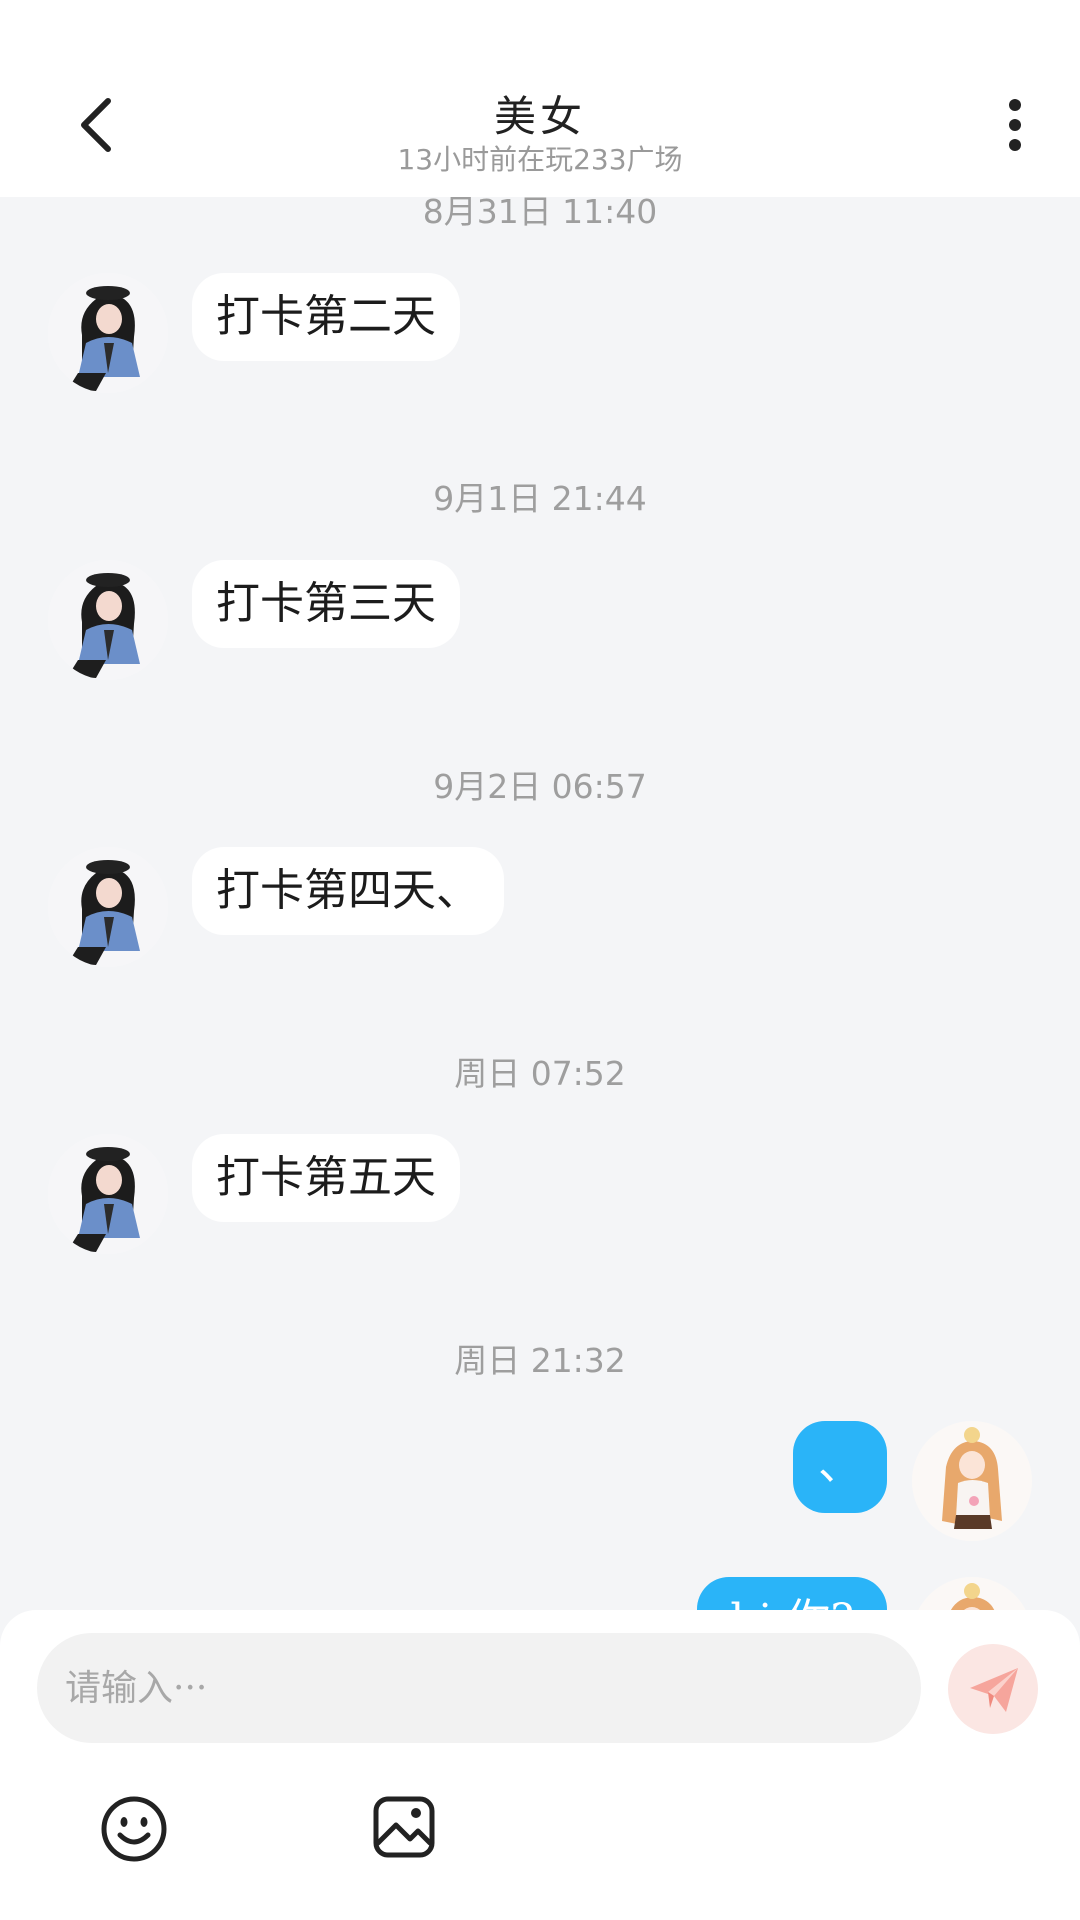  I want to click on message-bubble: 打卡第四天、, so click(348, 891).